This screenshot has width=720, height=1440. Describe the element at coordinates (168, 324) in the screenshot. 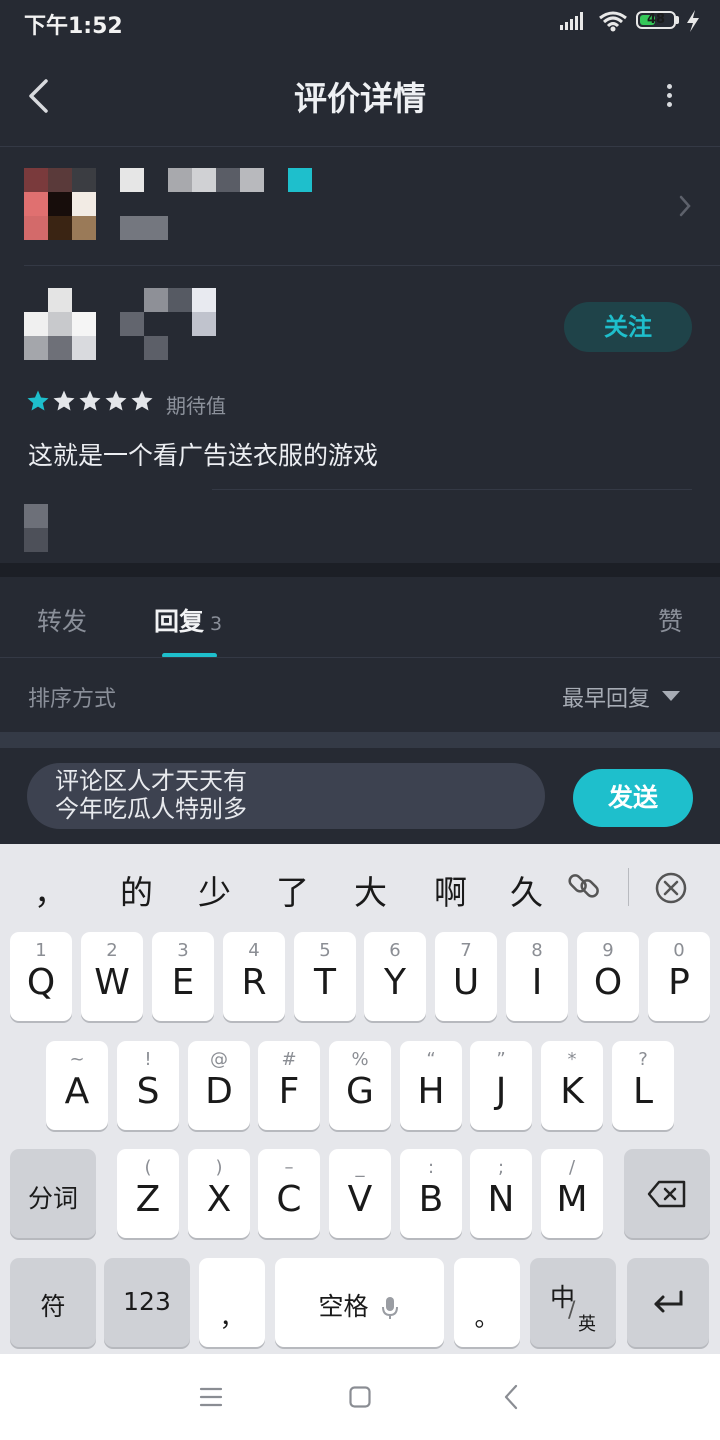

I see `user-name-censored` at that location.